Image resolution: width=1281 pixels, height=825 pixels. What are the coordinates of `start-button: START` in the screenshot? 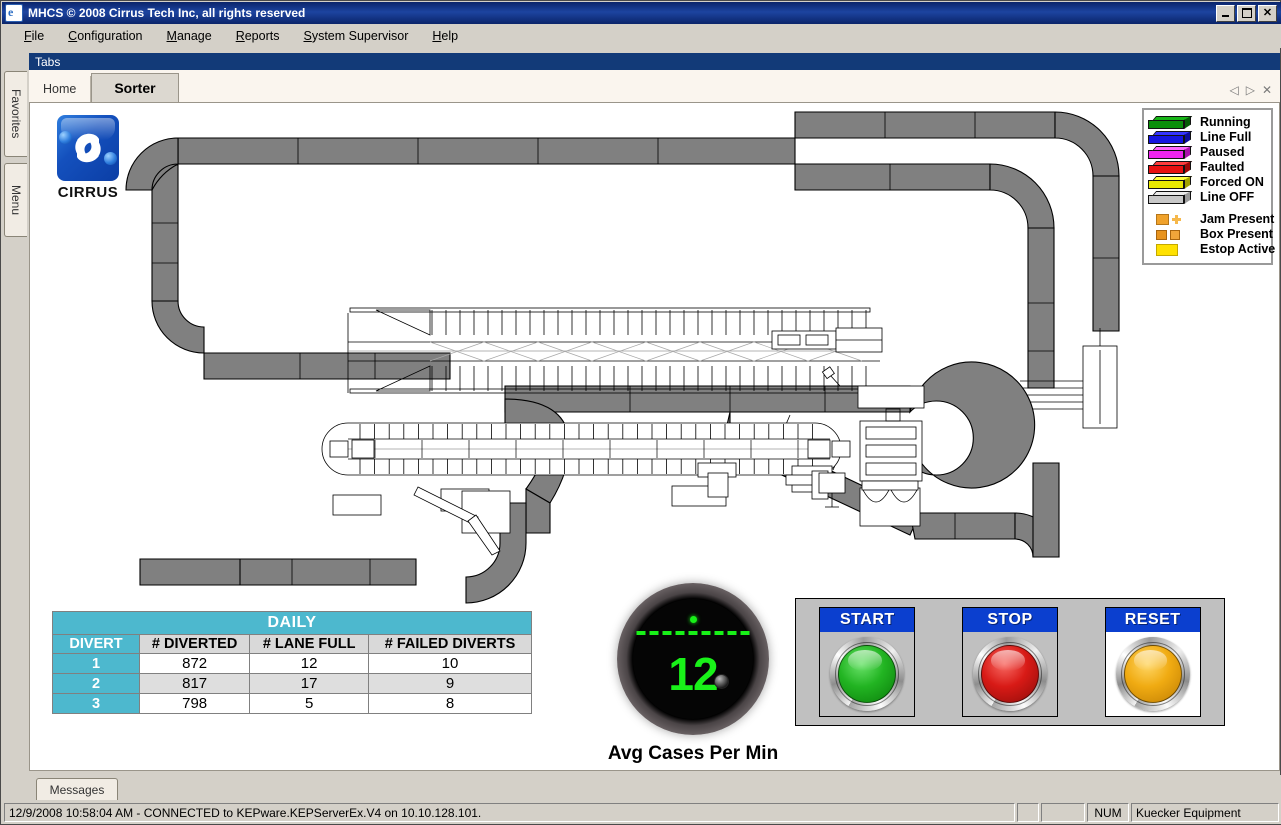 It's located at (867, 662).